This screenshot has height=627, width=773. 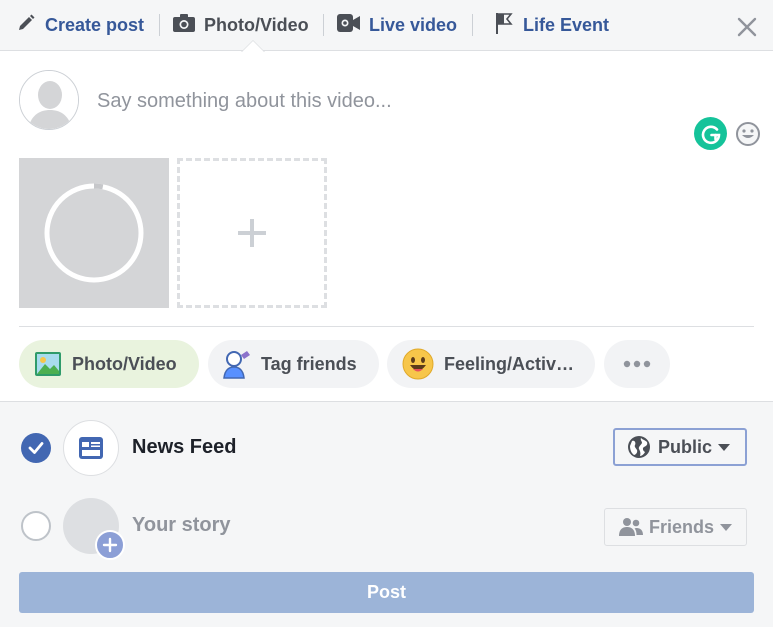 What do you see at coordinates (110, 545) in the screenshot?
I see `add-story-icon` at bounding box center [110, 545].